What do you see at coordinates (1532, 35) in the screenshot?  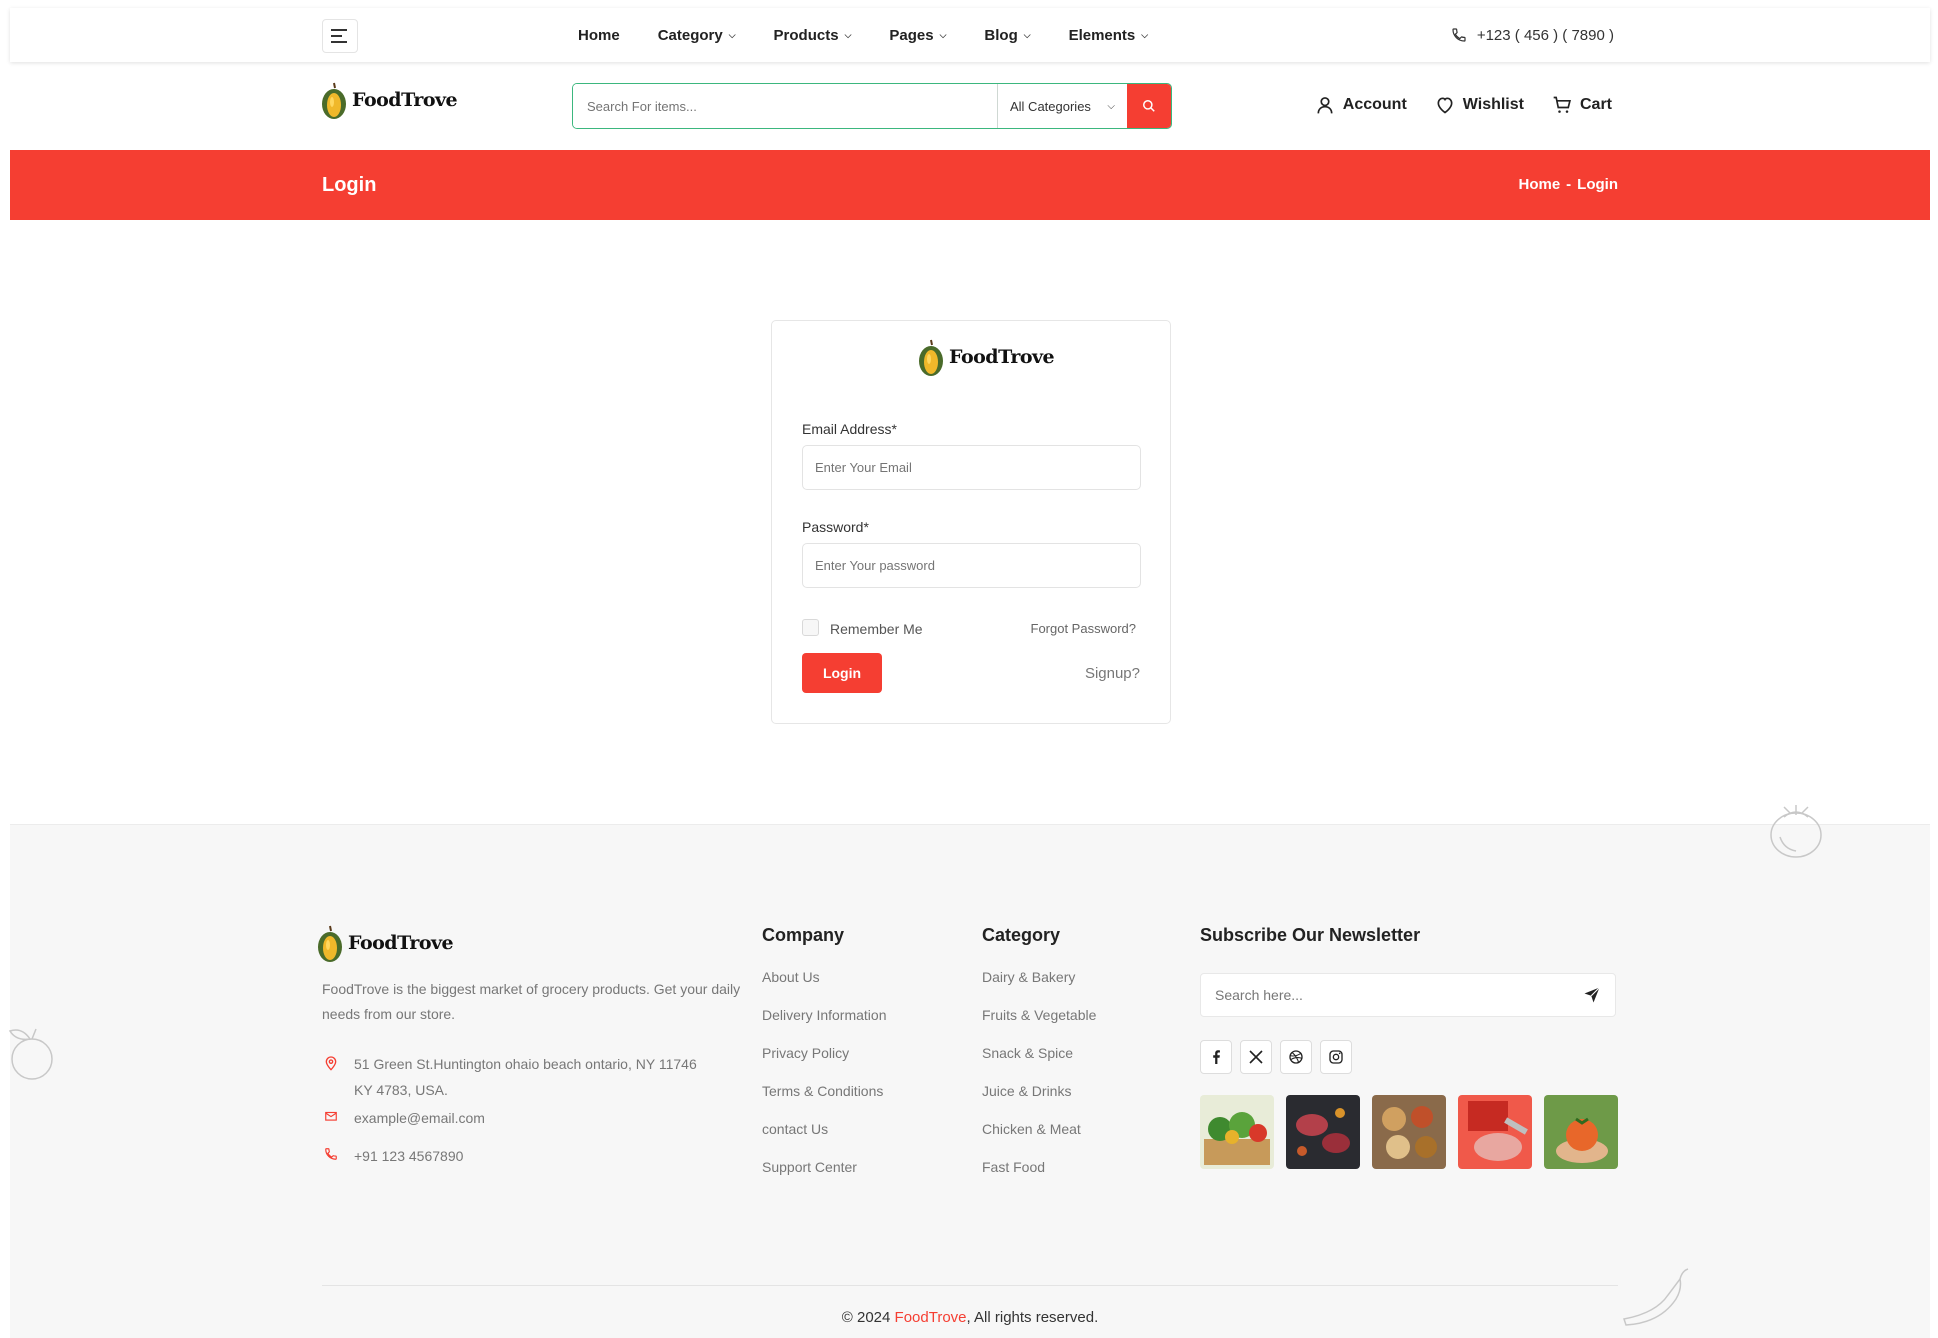 I see `phone-contact: +123 ( 456 ) ( 7890 )` at bounding box center [1532, 35].